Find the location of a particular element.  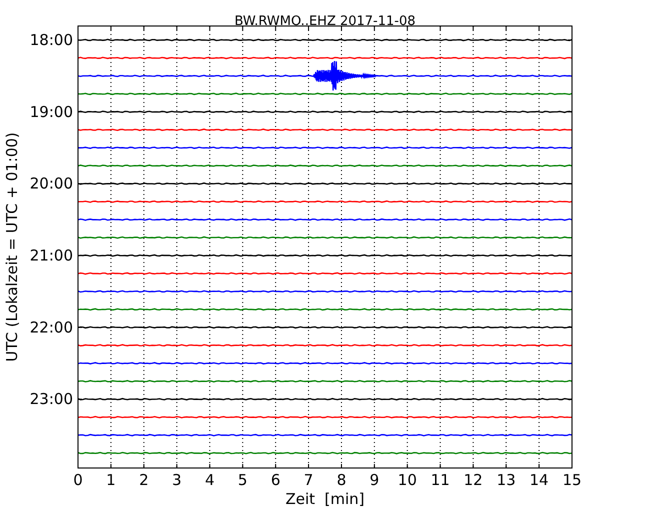

x-tick-label: 13 is located at coordinates (506, 480).